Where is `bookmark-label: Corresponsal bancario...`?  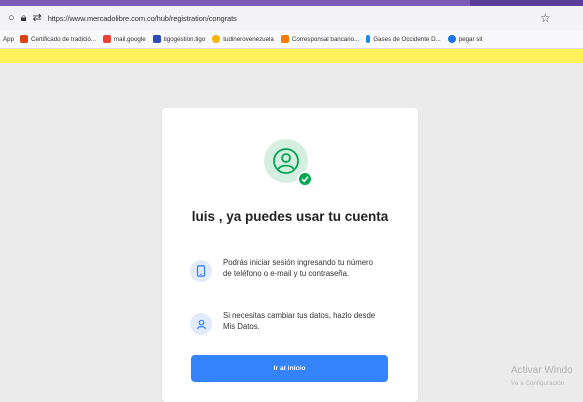
bookmark-label: Corresponsal bancario... is located at coordinates (325, 39).